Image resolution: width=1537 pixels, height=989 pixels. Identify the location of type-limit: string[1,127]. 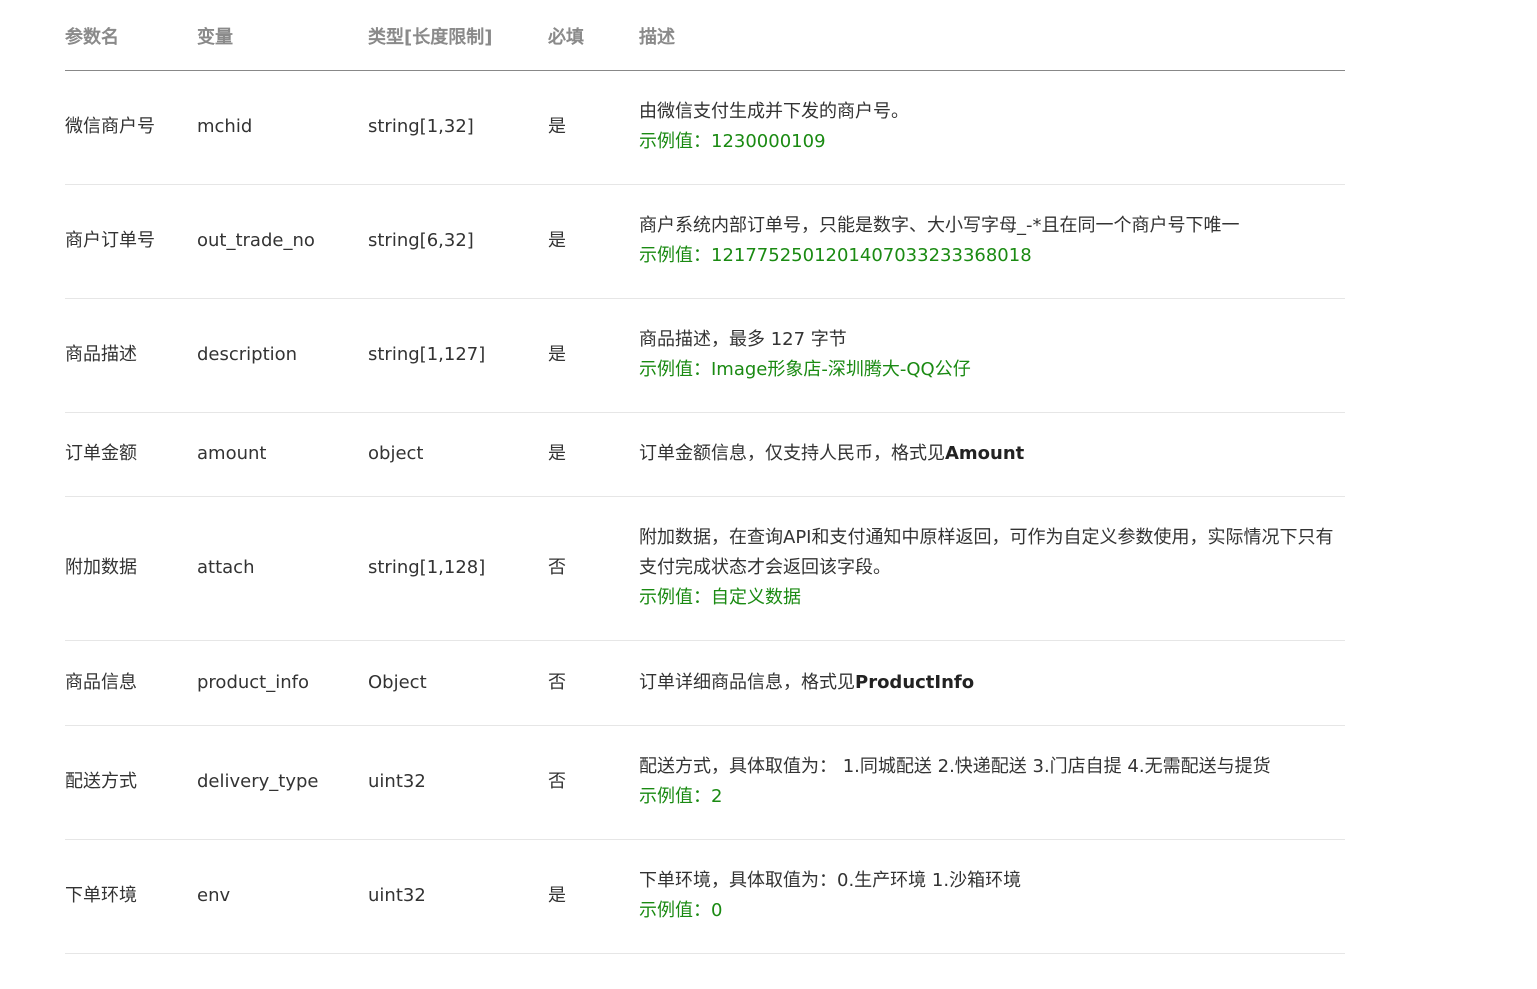
(458, 355).